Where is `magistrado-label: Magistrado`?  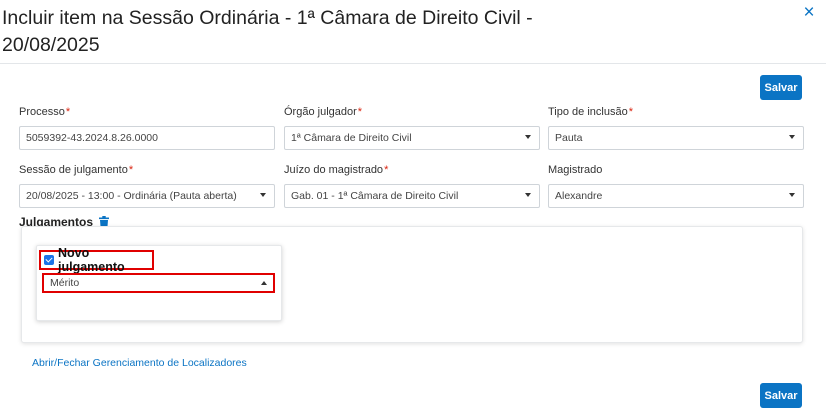
magistrado-label: Magistrado is located at coordinates (575, 170).